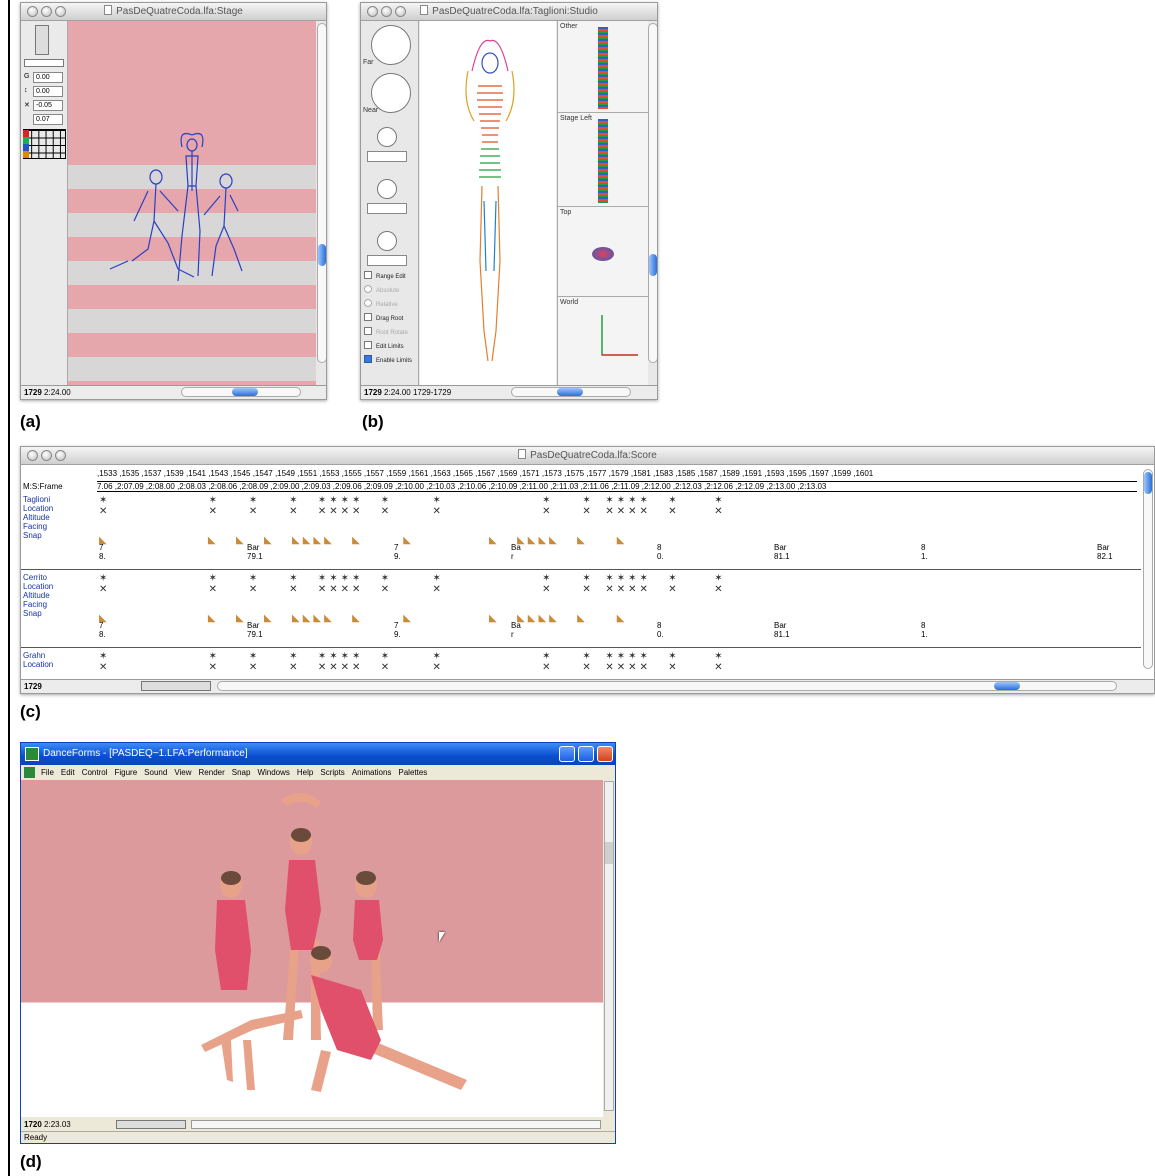 This screenshot has width=1155, height=1176. I want to click on menu-sound: Sound, so click(155, 772).